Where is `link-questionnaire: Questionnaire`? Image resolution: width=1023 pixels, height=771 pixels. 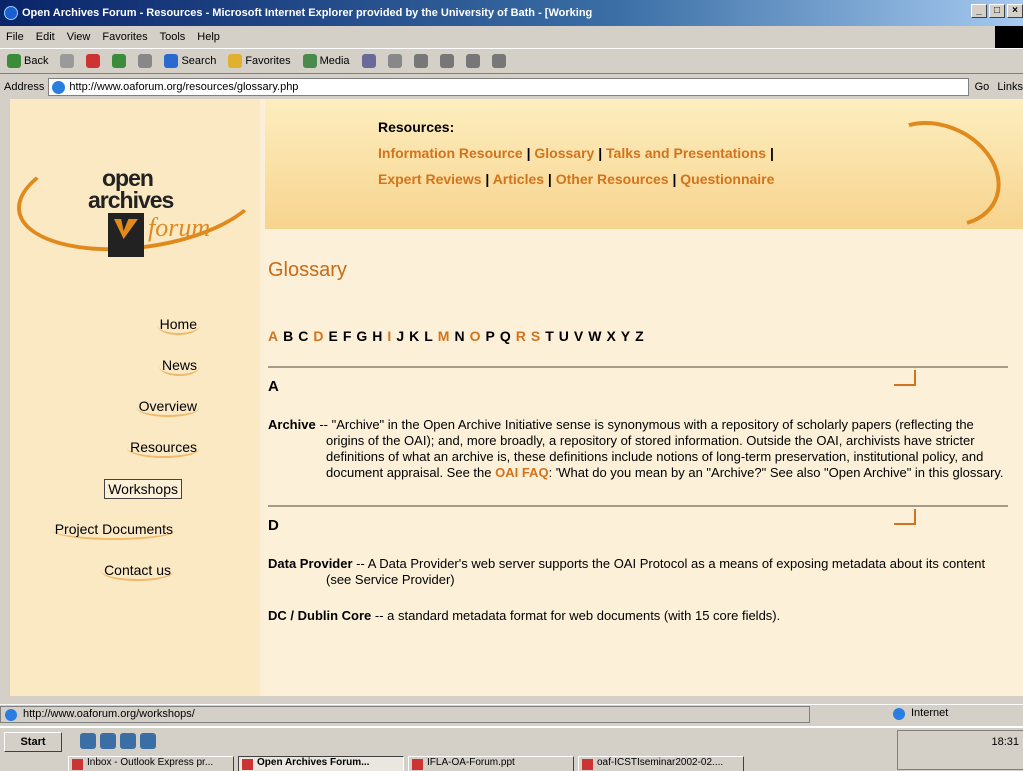 link-questionnaire: Questionnaire is located at coordinates (727, 179).